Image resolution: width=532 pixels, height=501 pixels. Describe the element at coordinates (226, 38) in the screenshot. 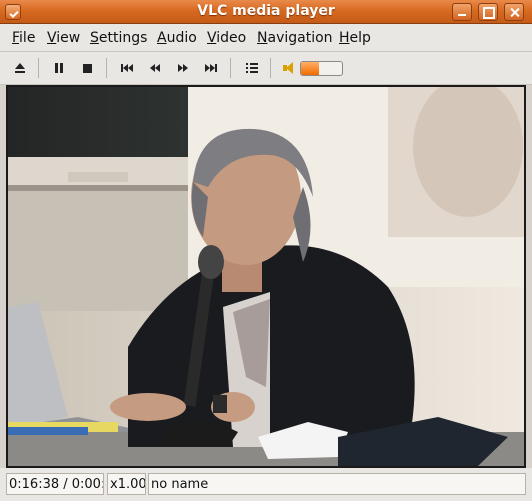

I see `menu-video: Video` at that location.